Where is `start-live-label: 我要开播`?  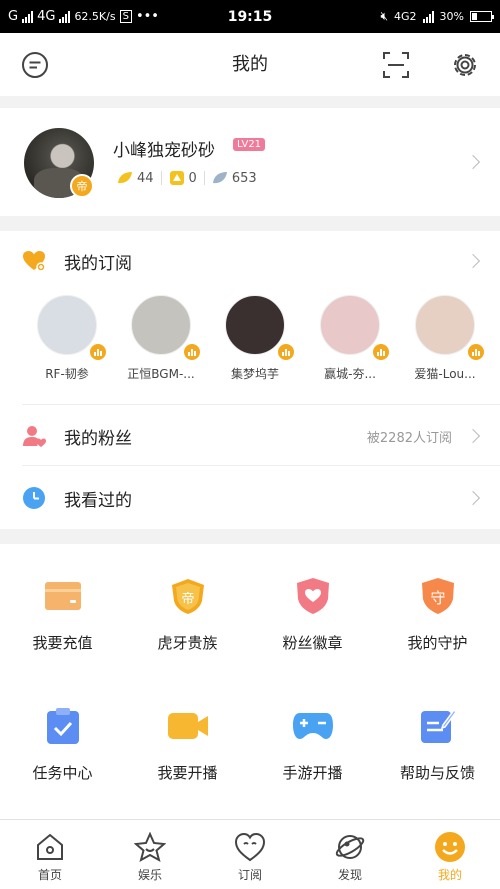
start-live-label: 我要开播 is located at coordinates (187, 773).